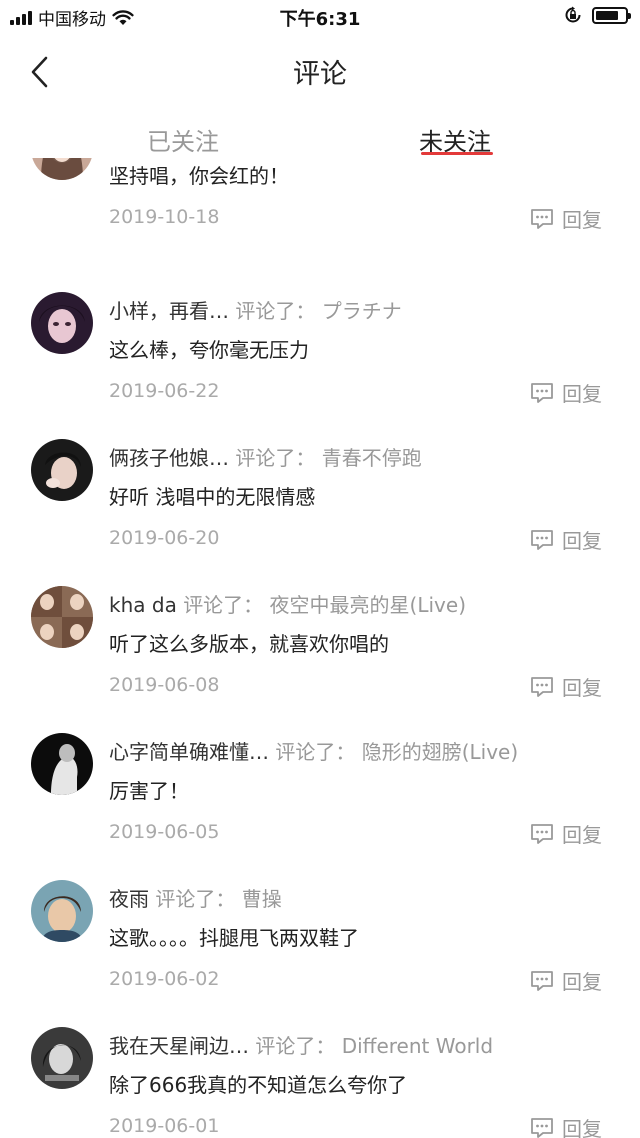 The width and height of the screenshot is (640, 1138). I want to click on comment-song: 隐形的翅膀(Live), so click(440, 752).